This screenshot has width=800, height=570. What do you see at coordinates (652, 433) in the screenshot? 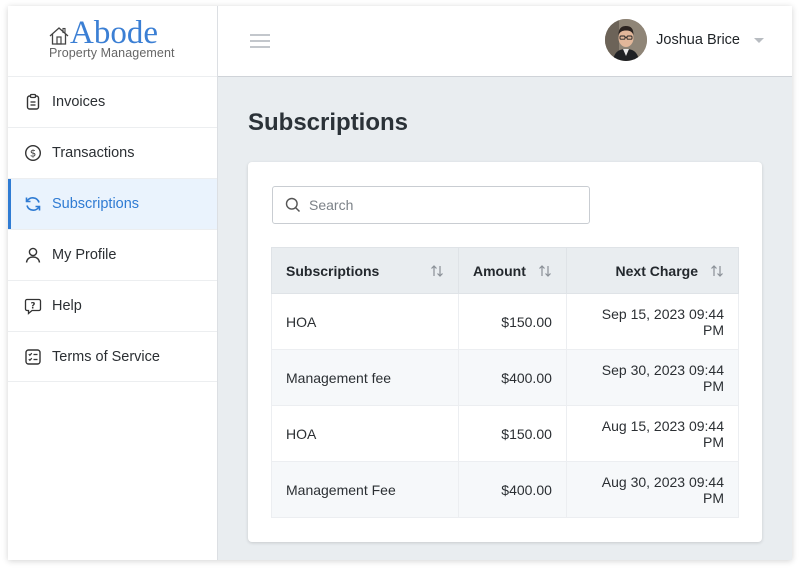
I see `next-charge-cell: Aug 15, 2023 09:44 PM` at bounding box center [652, 433].